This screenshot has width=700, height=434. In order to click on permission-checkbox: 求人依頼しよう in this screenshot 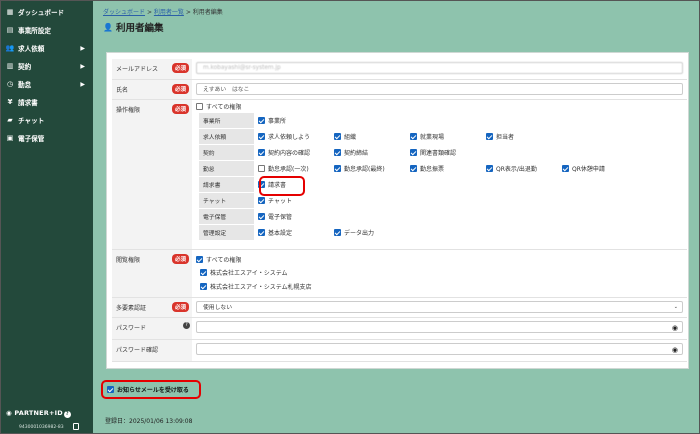, I will do `click(294, 136)`.